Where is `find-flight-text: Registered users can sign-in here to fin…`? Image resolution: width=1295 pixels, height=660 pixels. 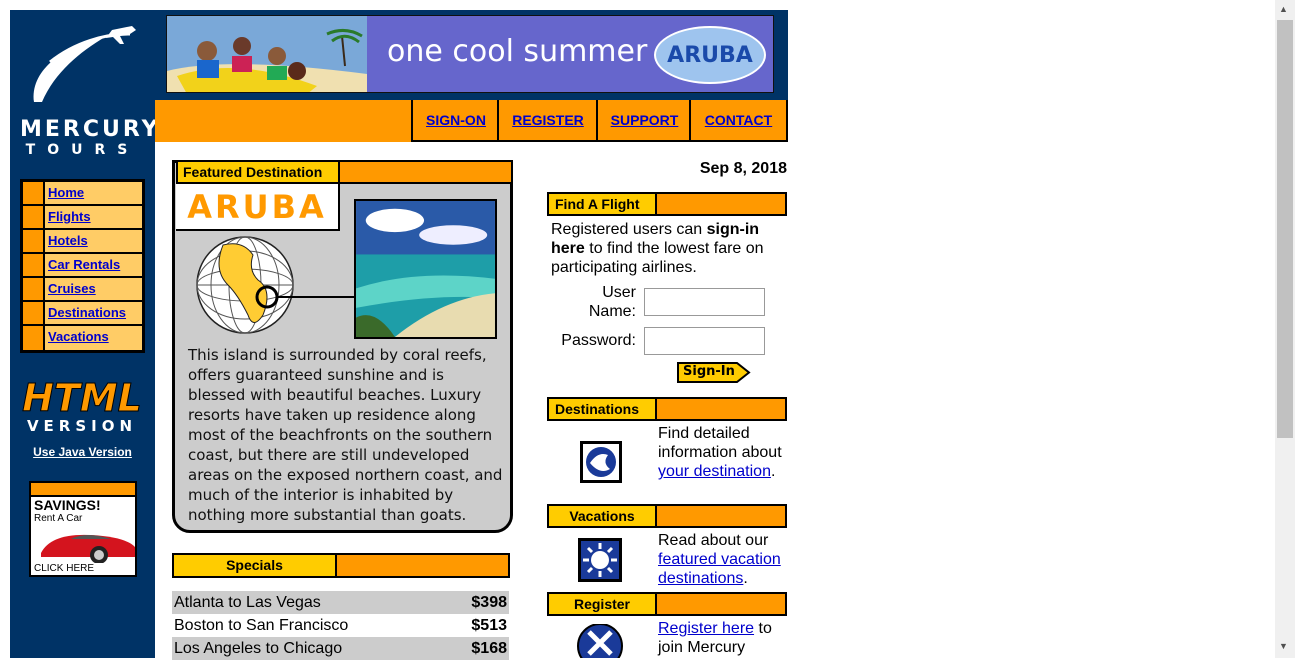 find-flight-text: Registered users can sign-in here to fin… is located at coordinates (657, 248).